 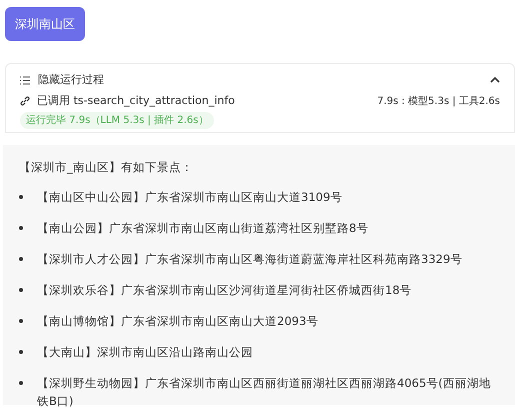 What do you see at coordinates (438, 101) in the screenshot?
I see `timing-text: 7.9s : 模型5.3s | 工具2.6s` at bounding box center [438, 101].